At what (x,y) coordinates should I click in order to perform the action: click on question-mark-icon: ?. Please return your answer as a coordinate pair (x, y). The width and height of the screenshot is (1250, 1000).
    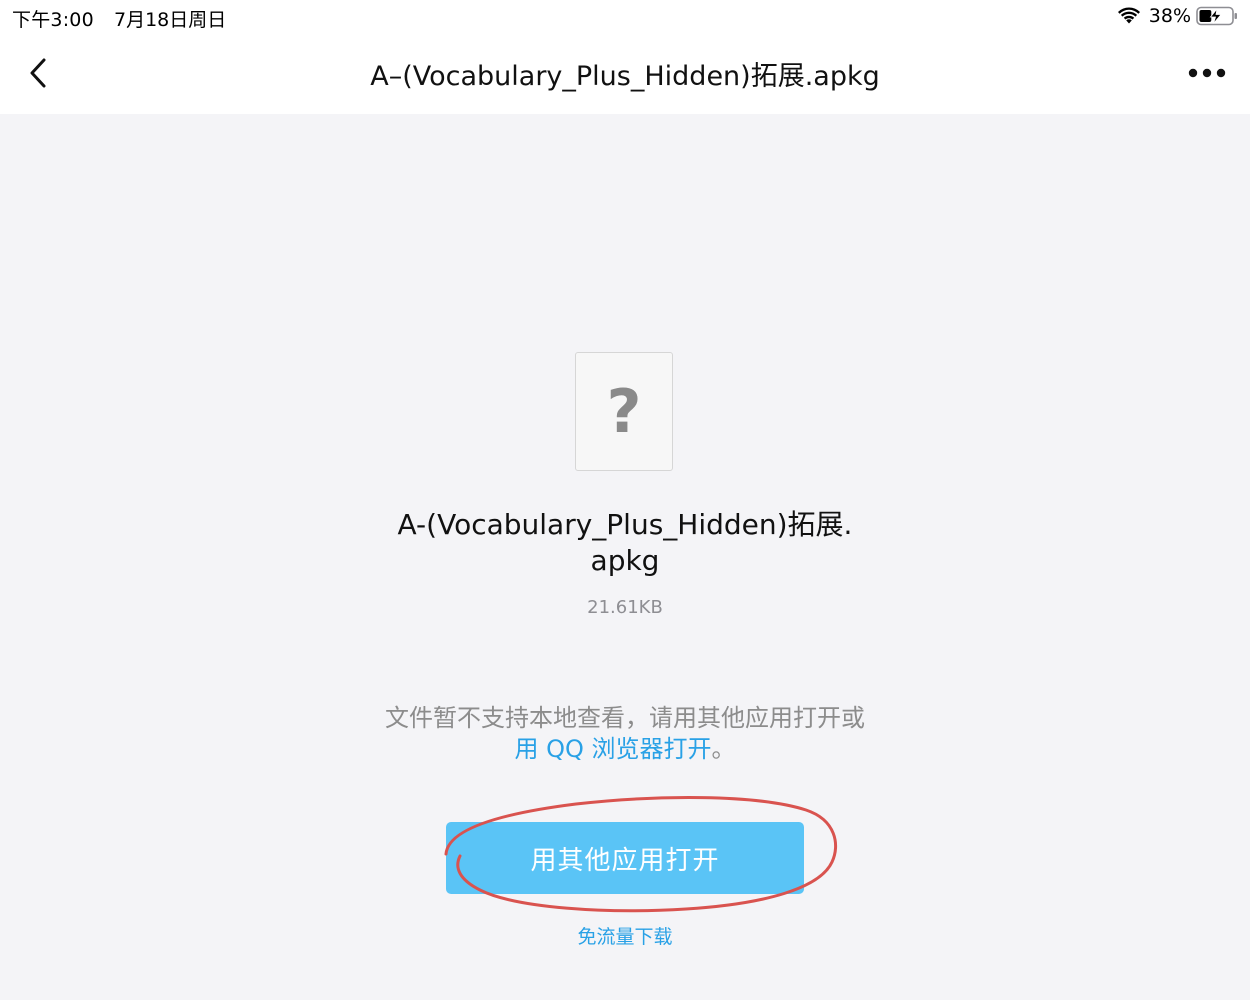
    Looking at the image, I should click on (624, 411).